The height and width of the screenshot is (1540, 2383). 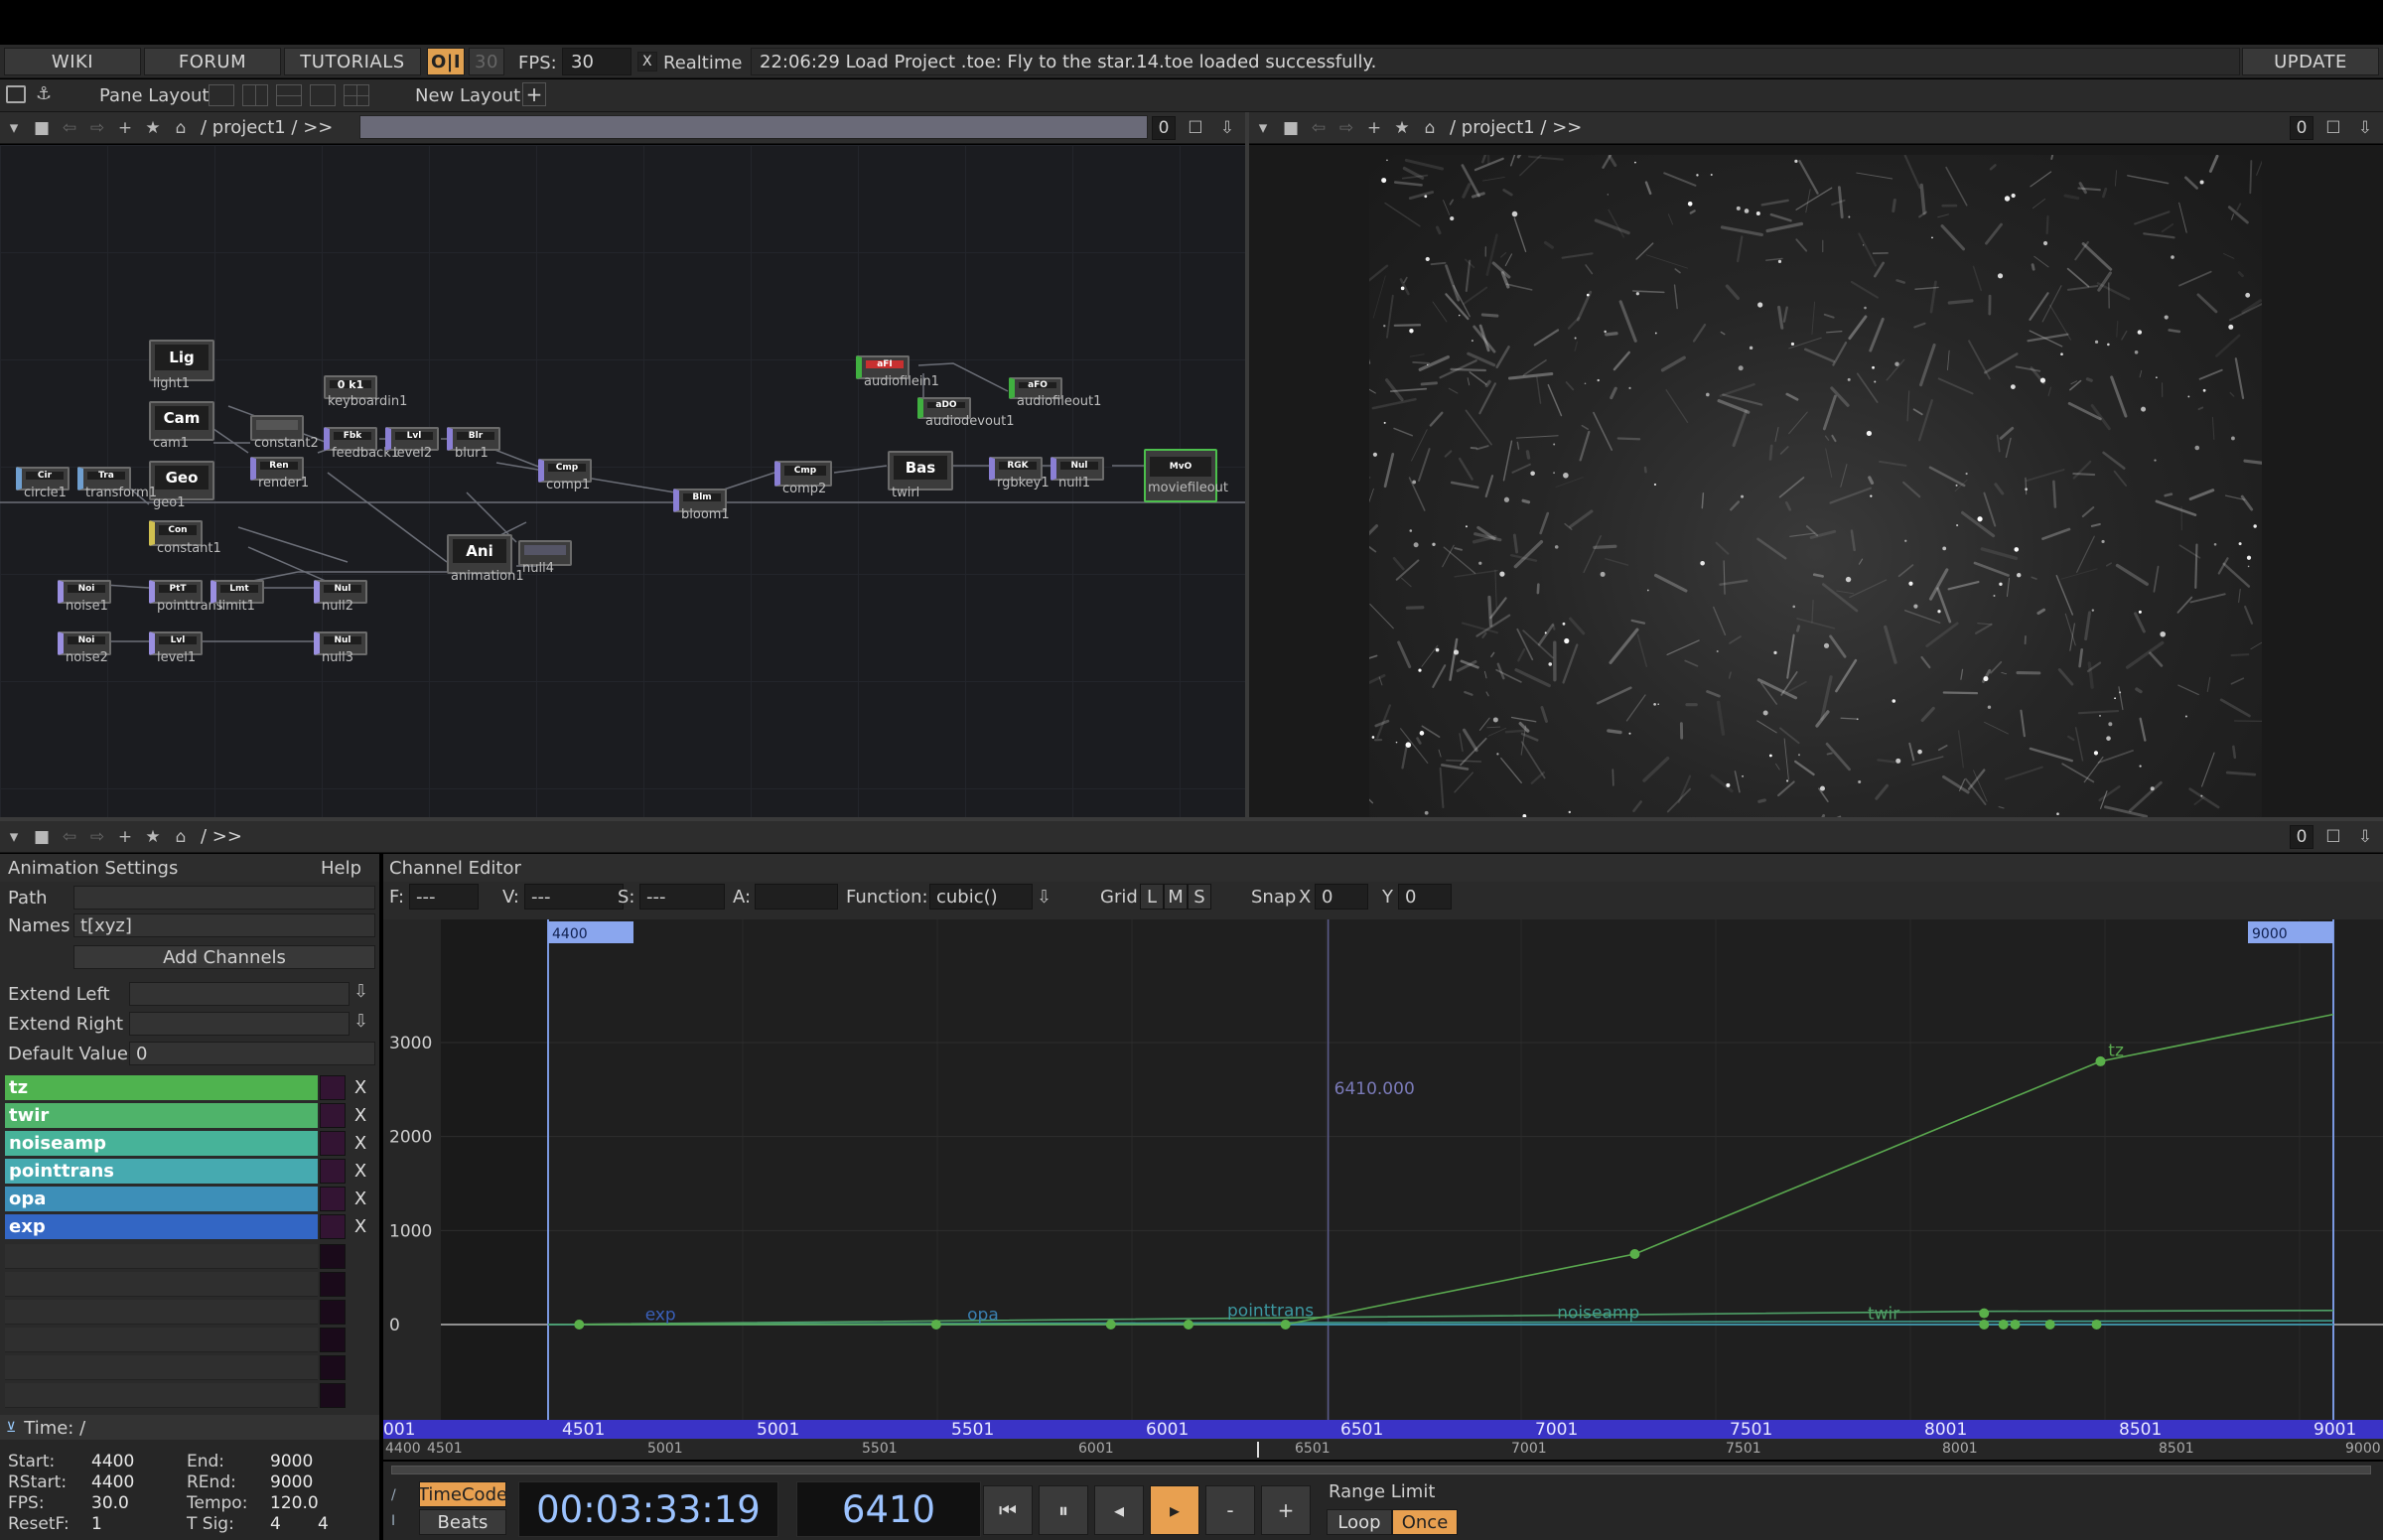 What do you see at coordinates (291, 1461) in the screenshot?
I see `end-value: 9000` at bounding box center [291, 1461].